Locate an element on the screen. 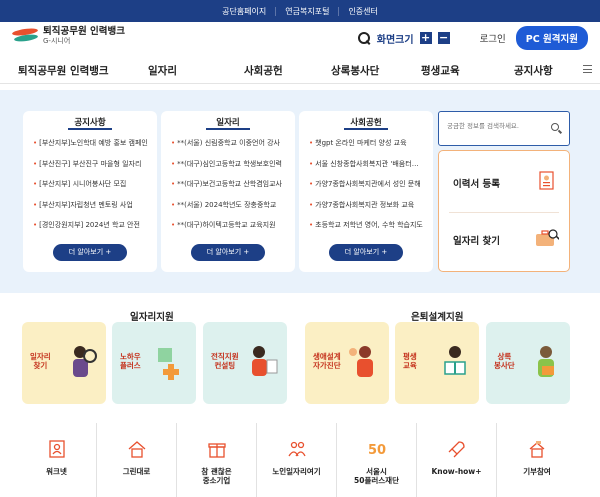 This screenshot has width=600, height=497. svg-text: 50 is located at coordinates (377, 450).